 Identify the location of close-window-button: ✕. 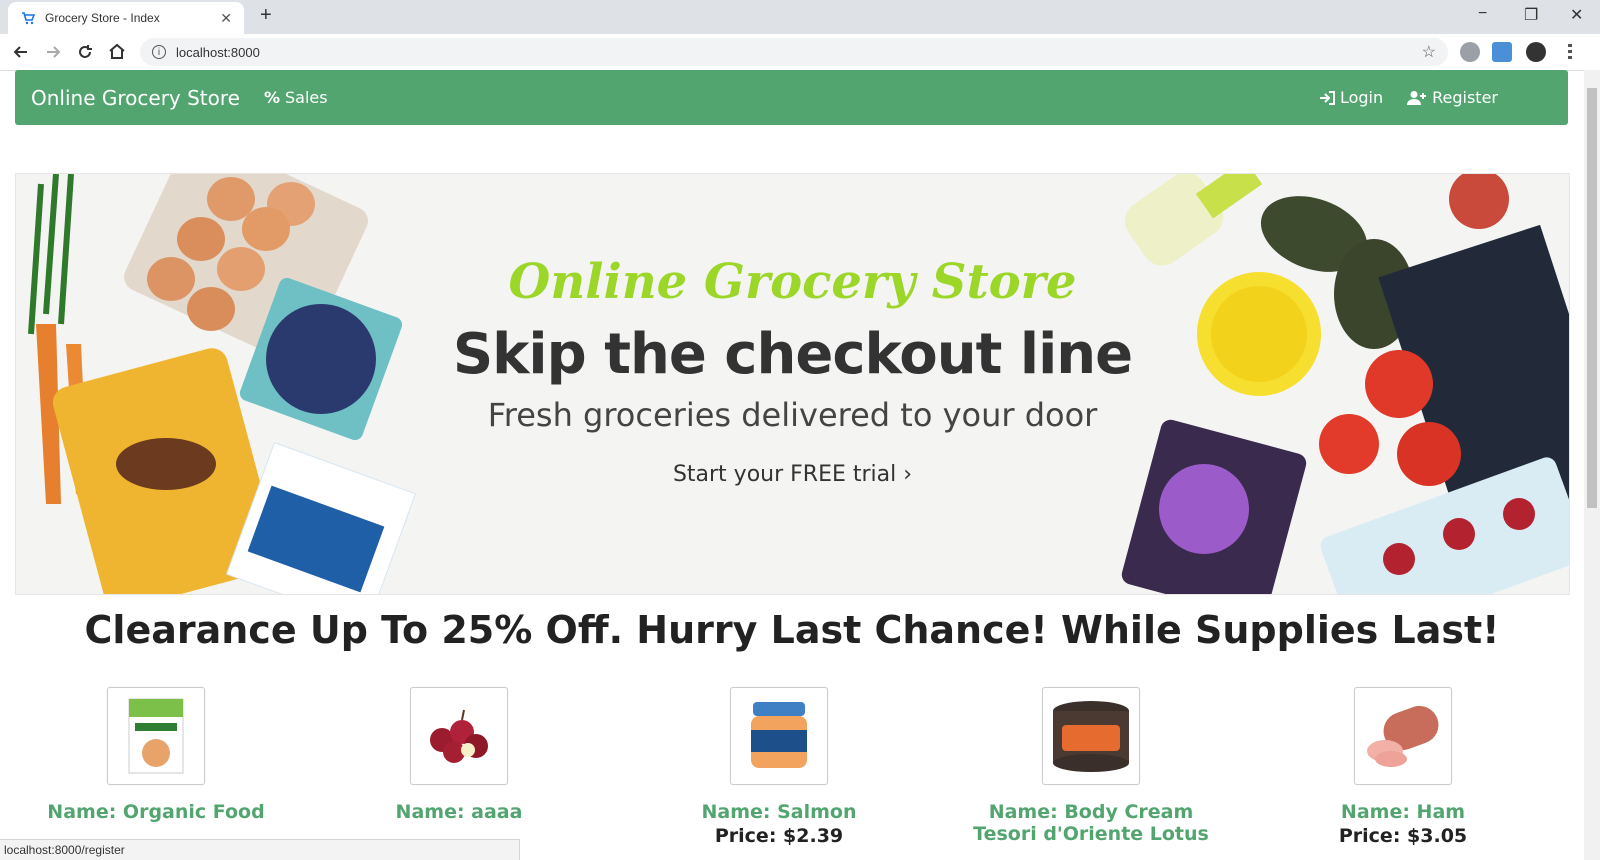
(1576, 15).